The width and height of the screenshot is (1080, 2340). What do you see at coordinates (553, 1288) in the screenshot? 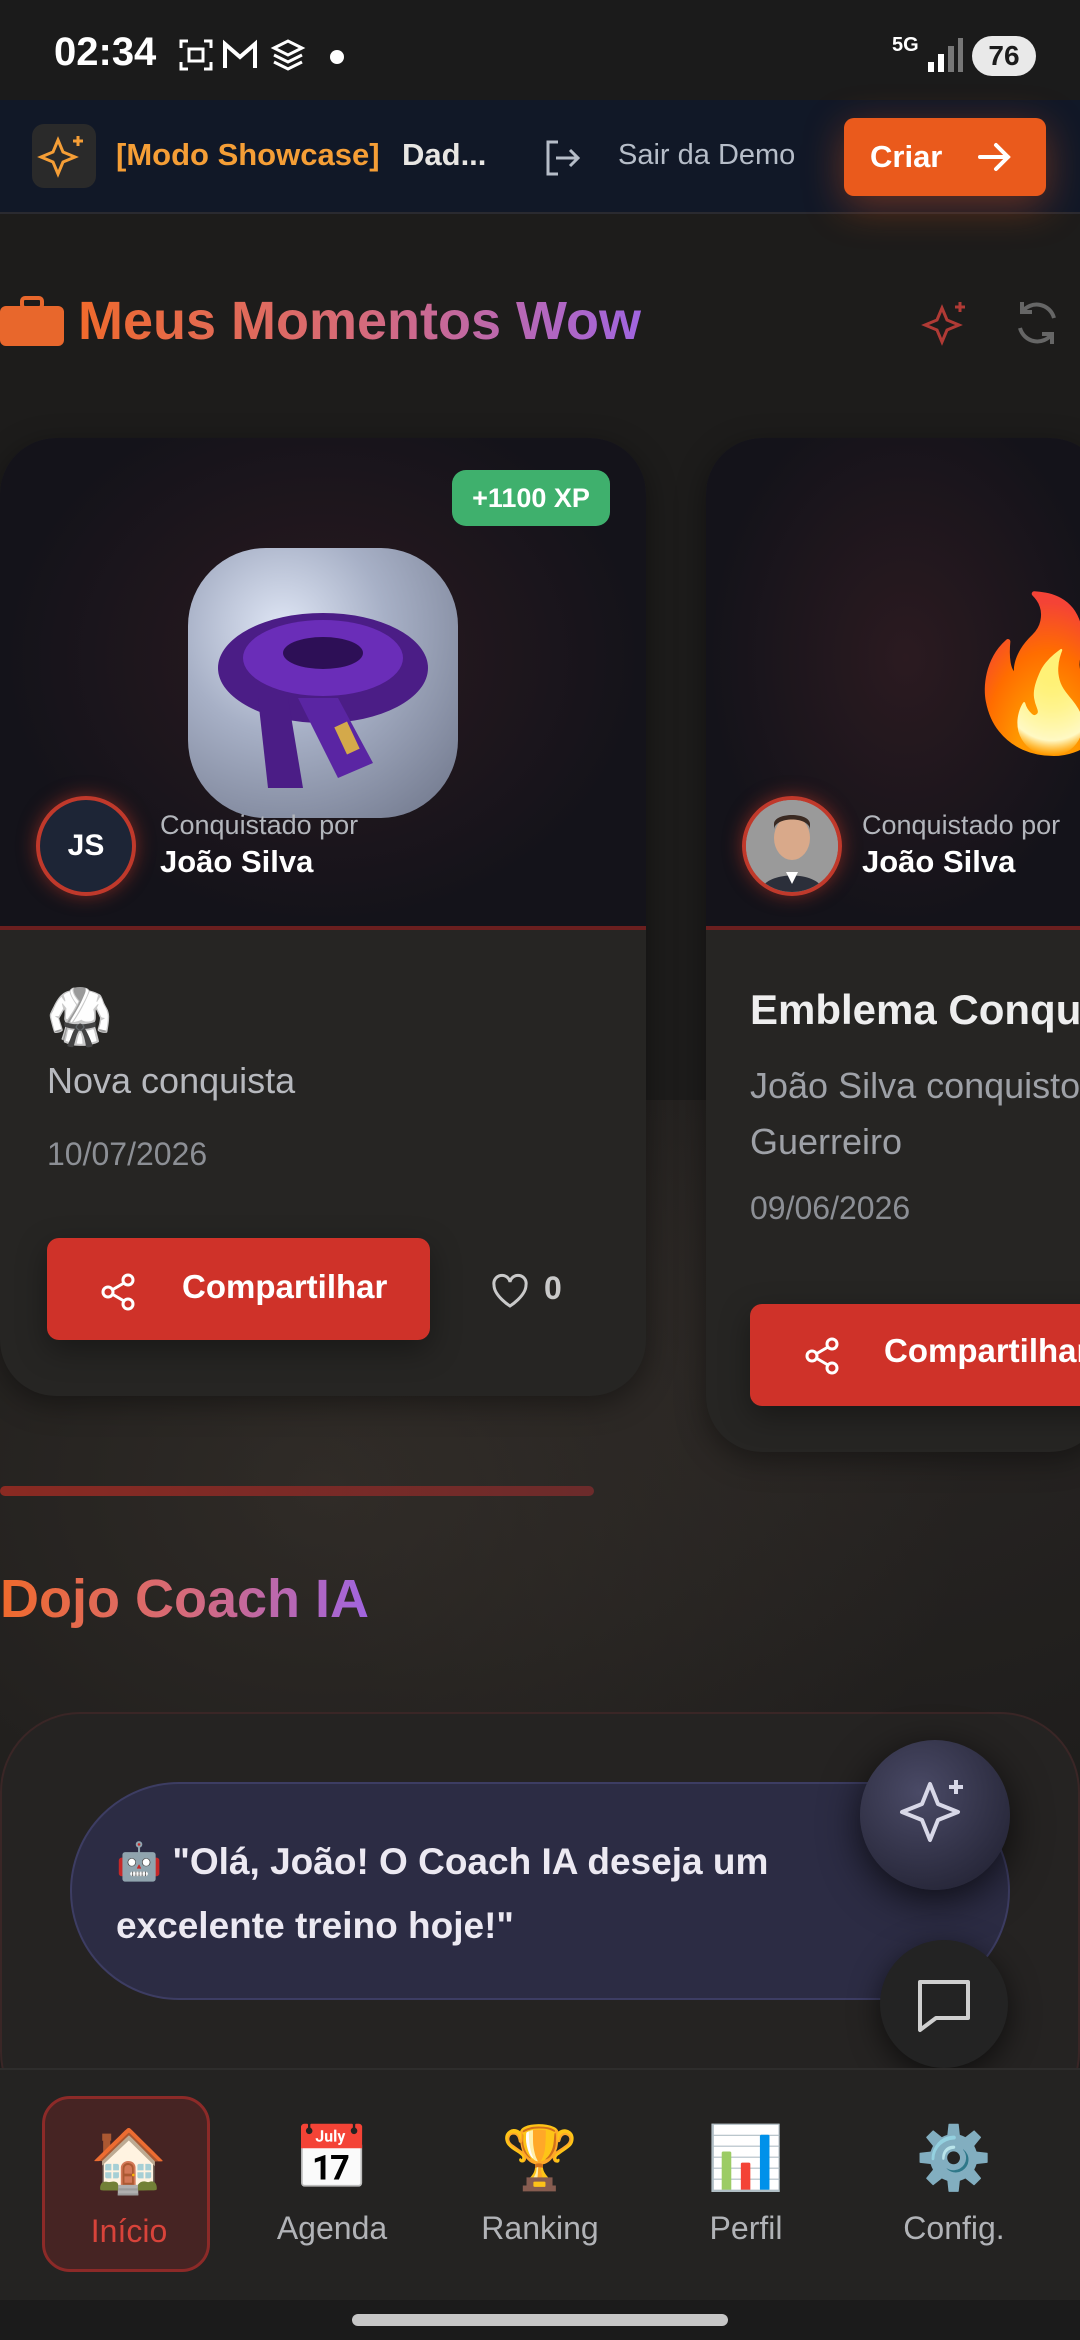
I see `like-count: 0` at bounding box center [553, 1288].